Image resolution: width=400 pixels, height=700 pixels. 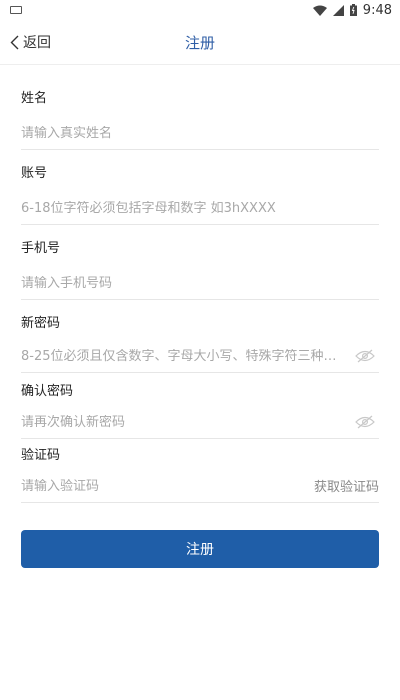 I want to click on phone-input, so click(x=200, y=283).